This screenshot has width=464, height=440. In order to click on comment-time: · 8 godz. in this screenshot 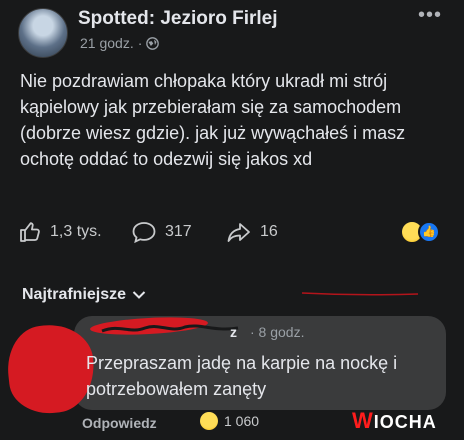, I will do `click(277, 332)`.